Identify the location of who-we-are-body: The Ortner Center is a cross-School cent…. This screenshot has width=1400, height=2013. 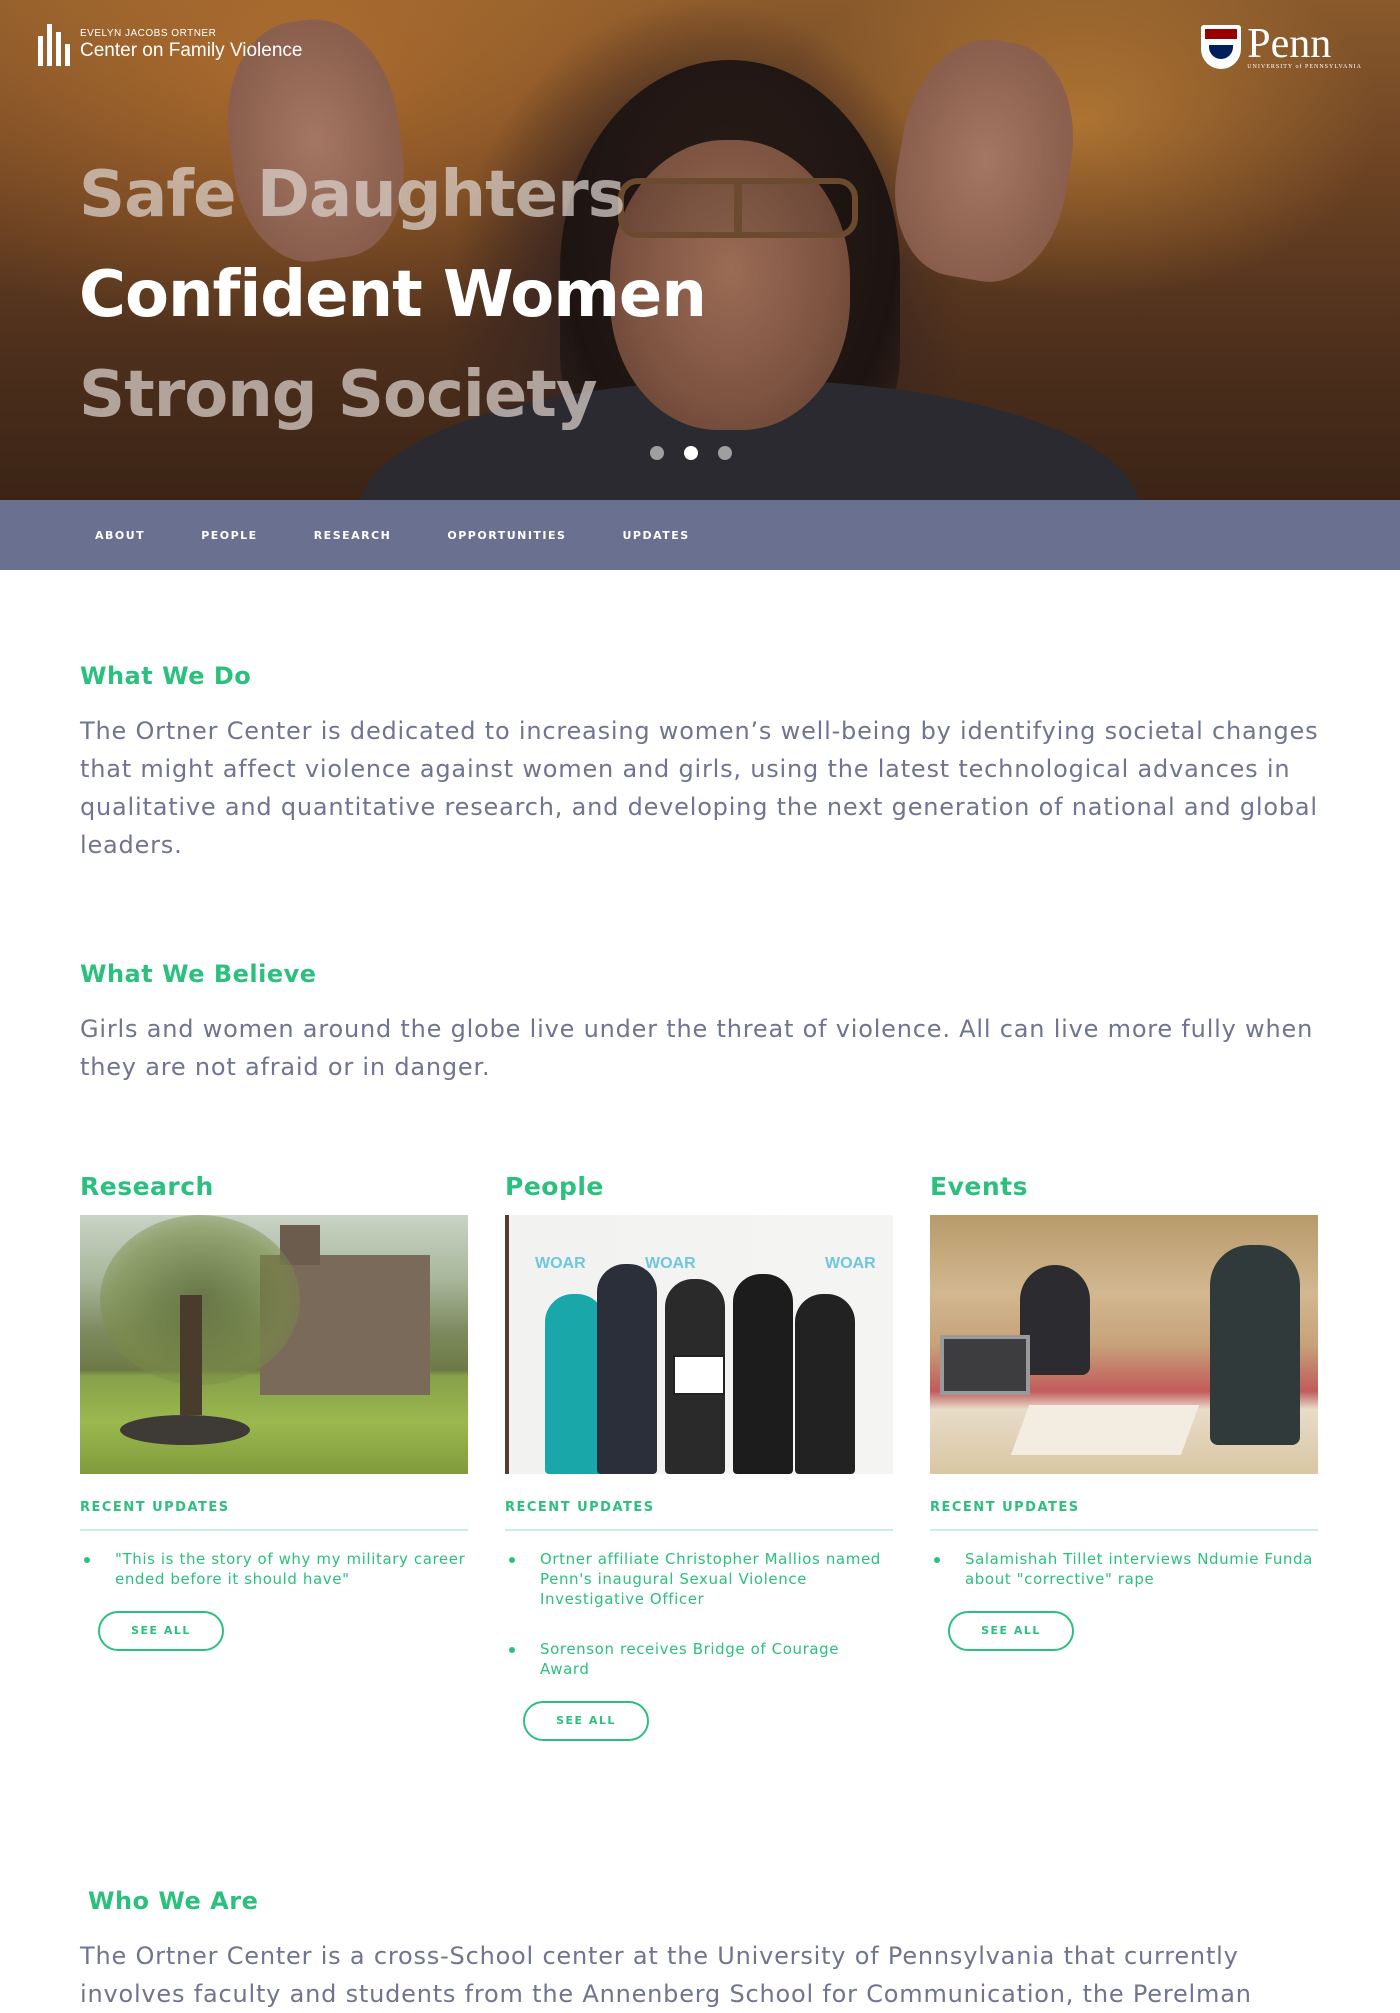
(666, 1975).